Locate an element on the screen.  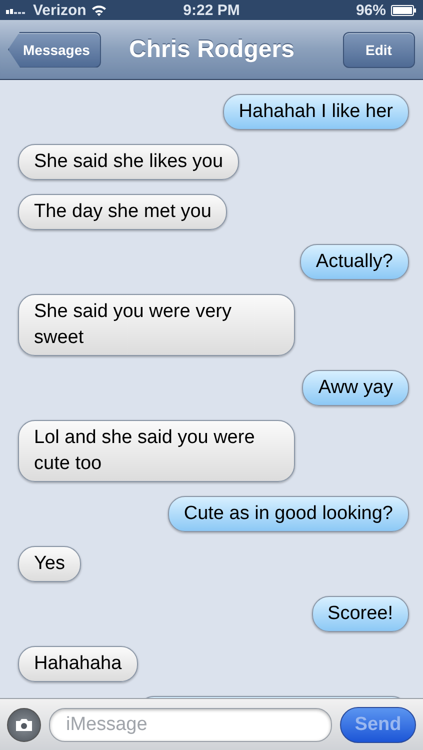
message-bubble: Actually? is located at coordinates (354, 262).